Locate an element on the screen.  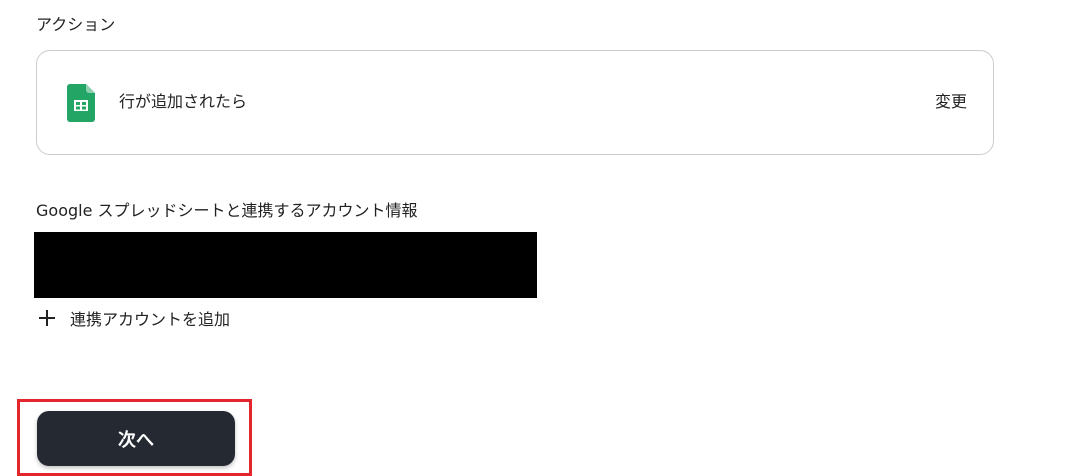
add-account-button: 連携アカウントを追加 is located at coordinates (134, 318).